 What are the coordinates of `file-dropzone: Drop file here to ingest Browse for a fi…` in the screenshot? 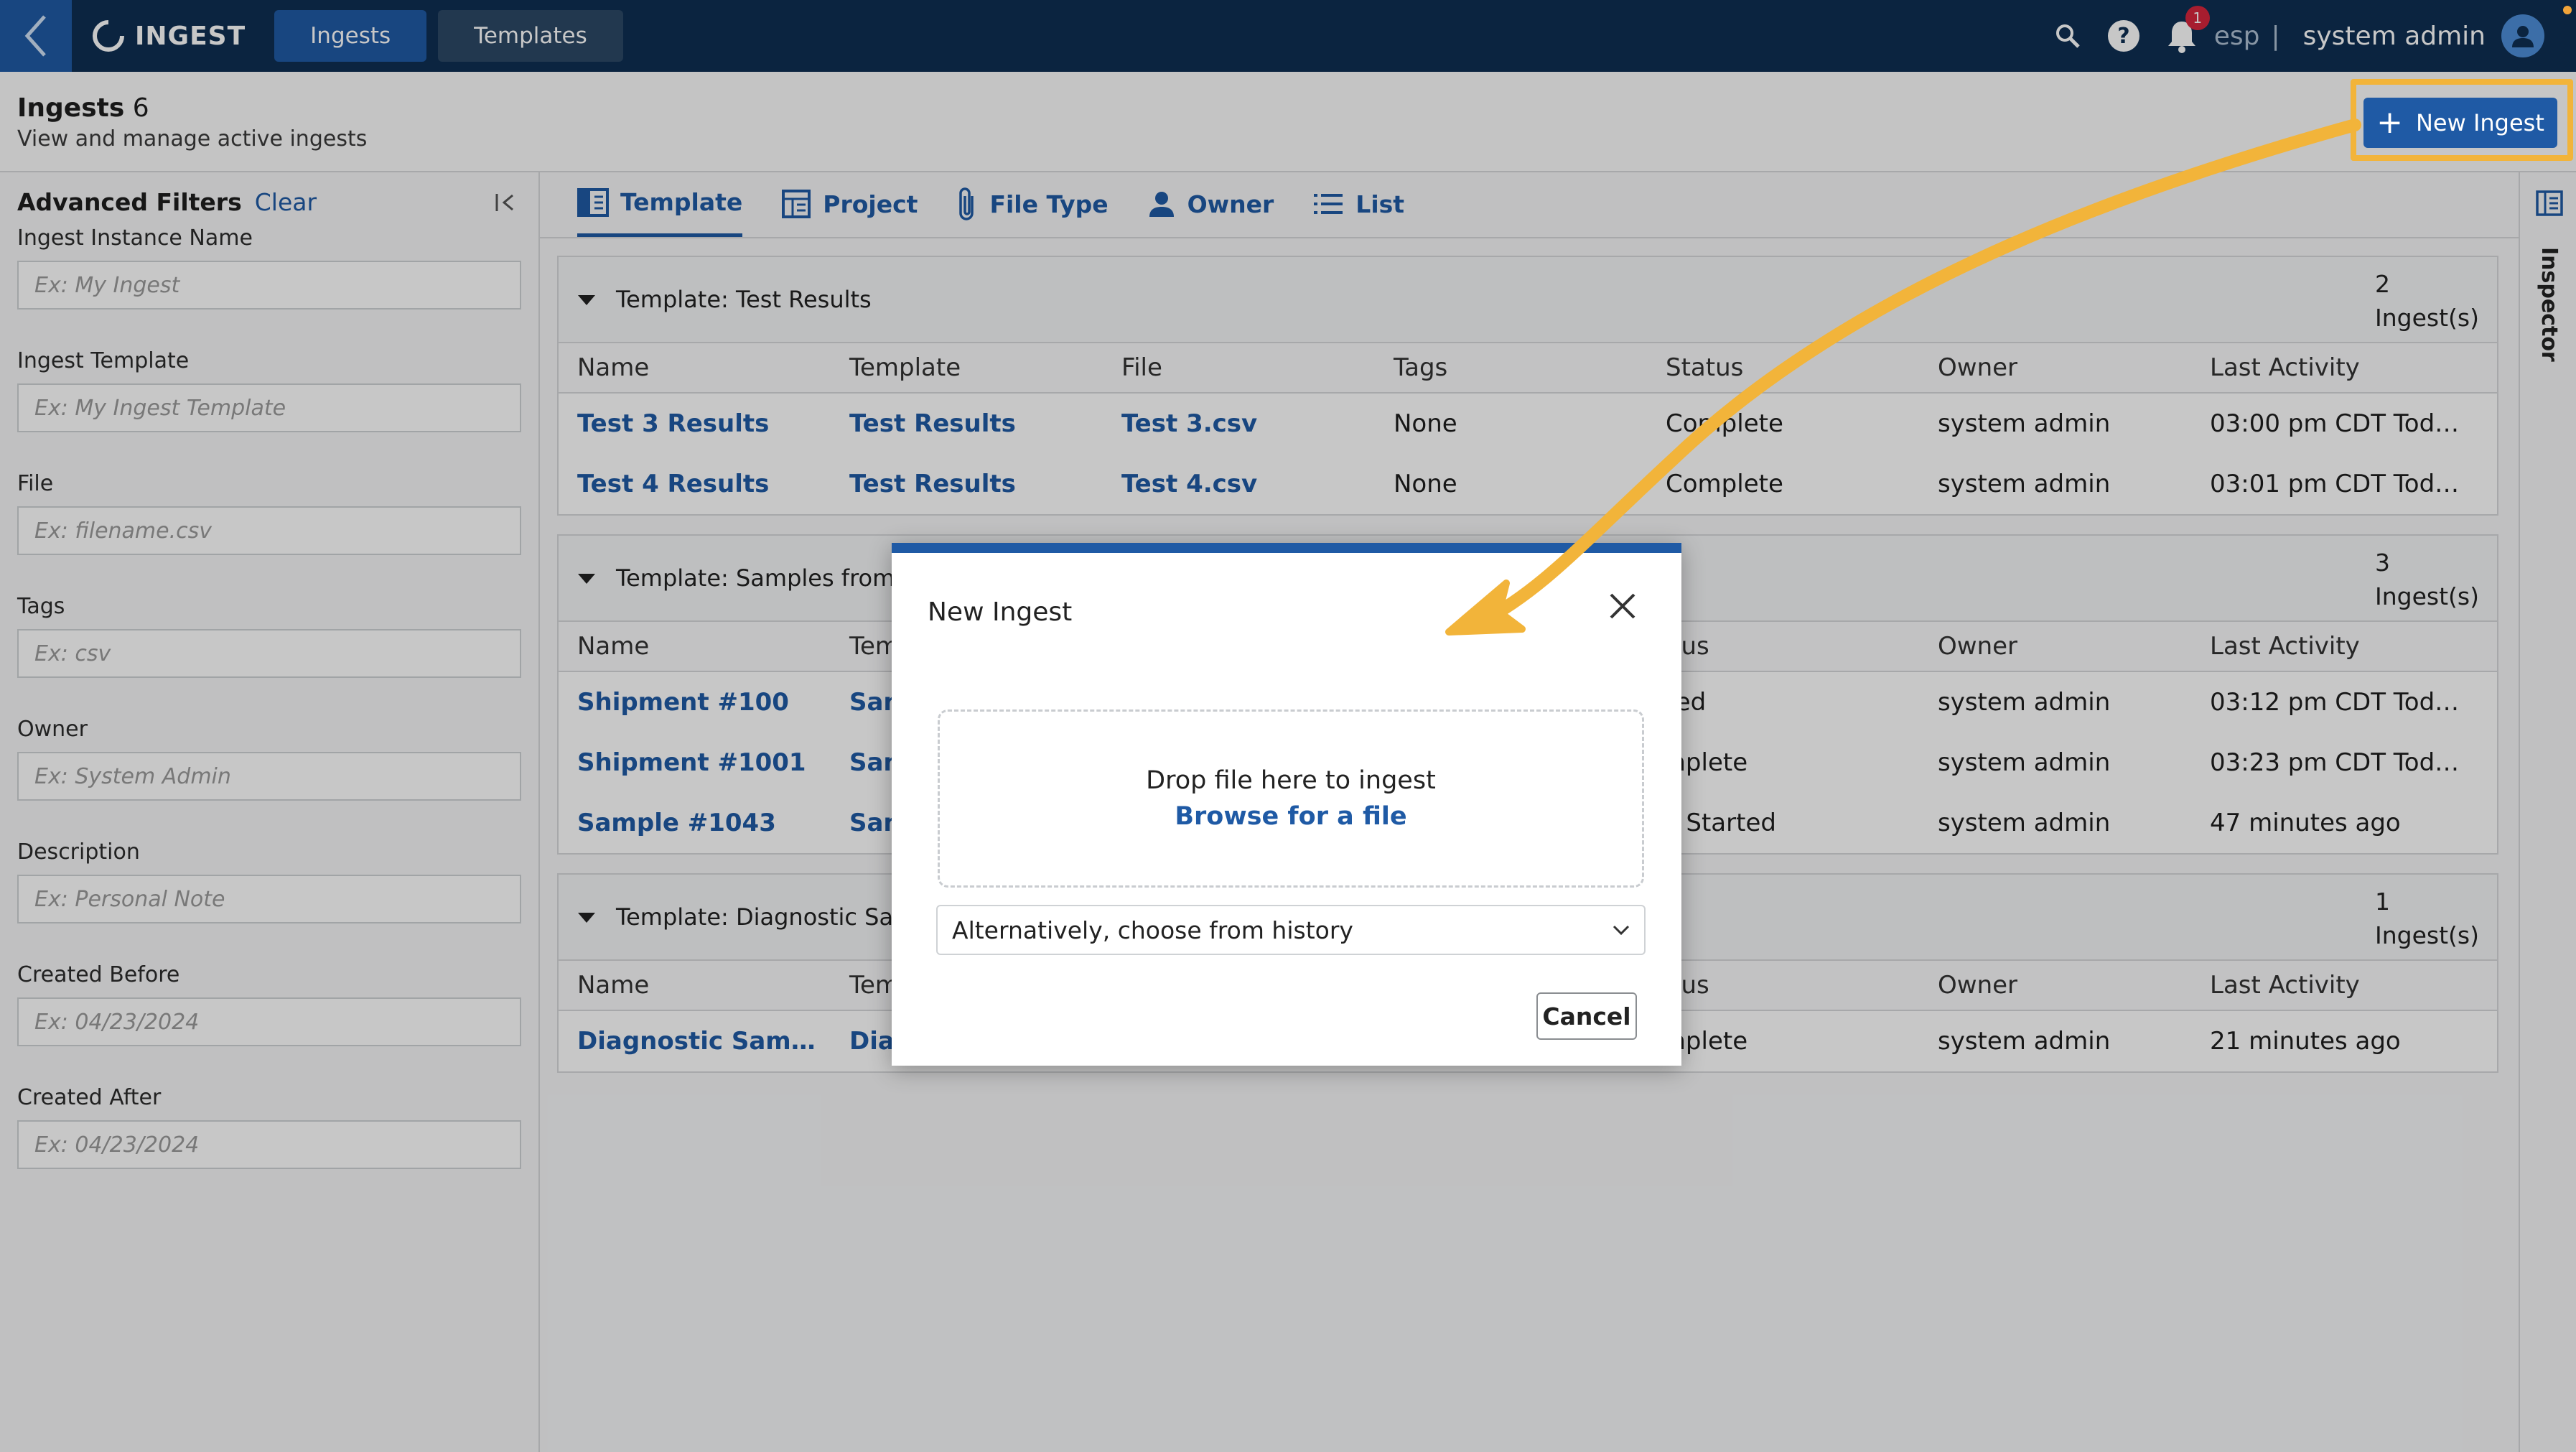 It's located at (1291, 798).